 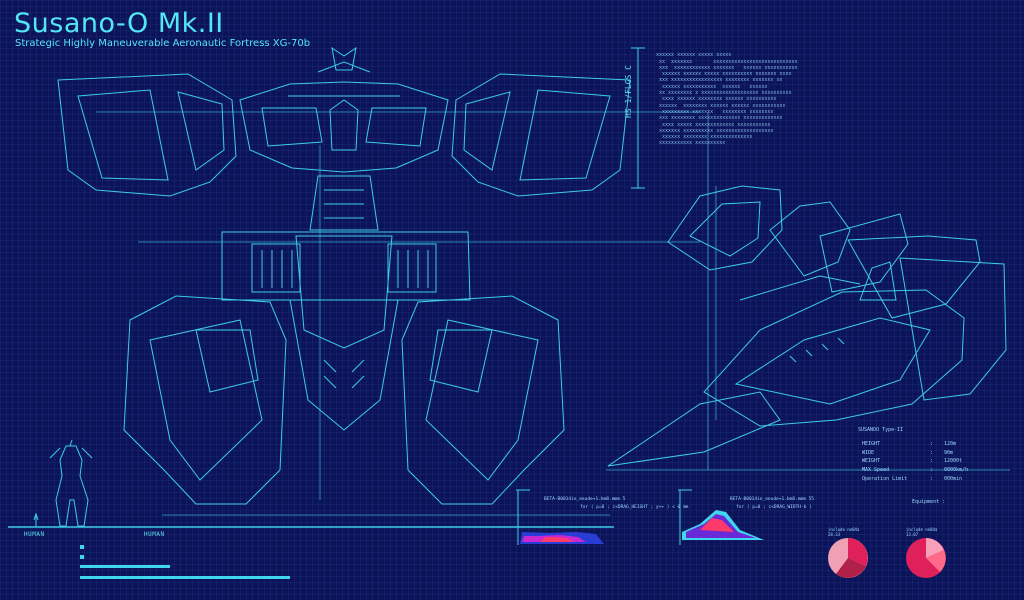 What do you see at coordinates (885, 478) in the screenshot?
I see `spec-key: Operation Limit` at bounding box center [885, 478].